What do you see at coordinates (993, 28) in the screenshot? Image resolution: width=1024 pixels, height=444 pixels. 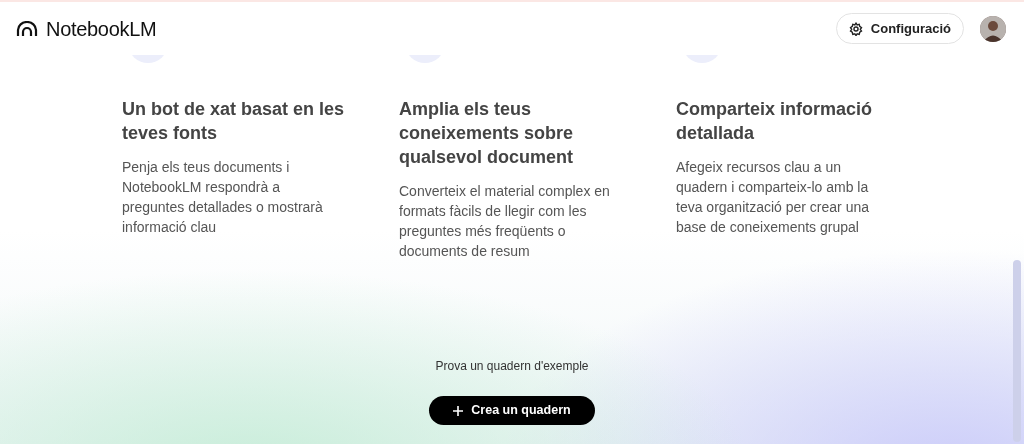 I see `avatar` at bounding box center [993, 28].